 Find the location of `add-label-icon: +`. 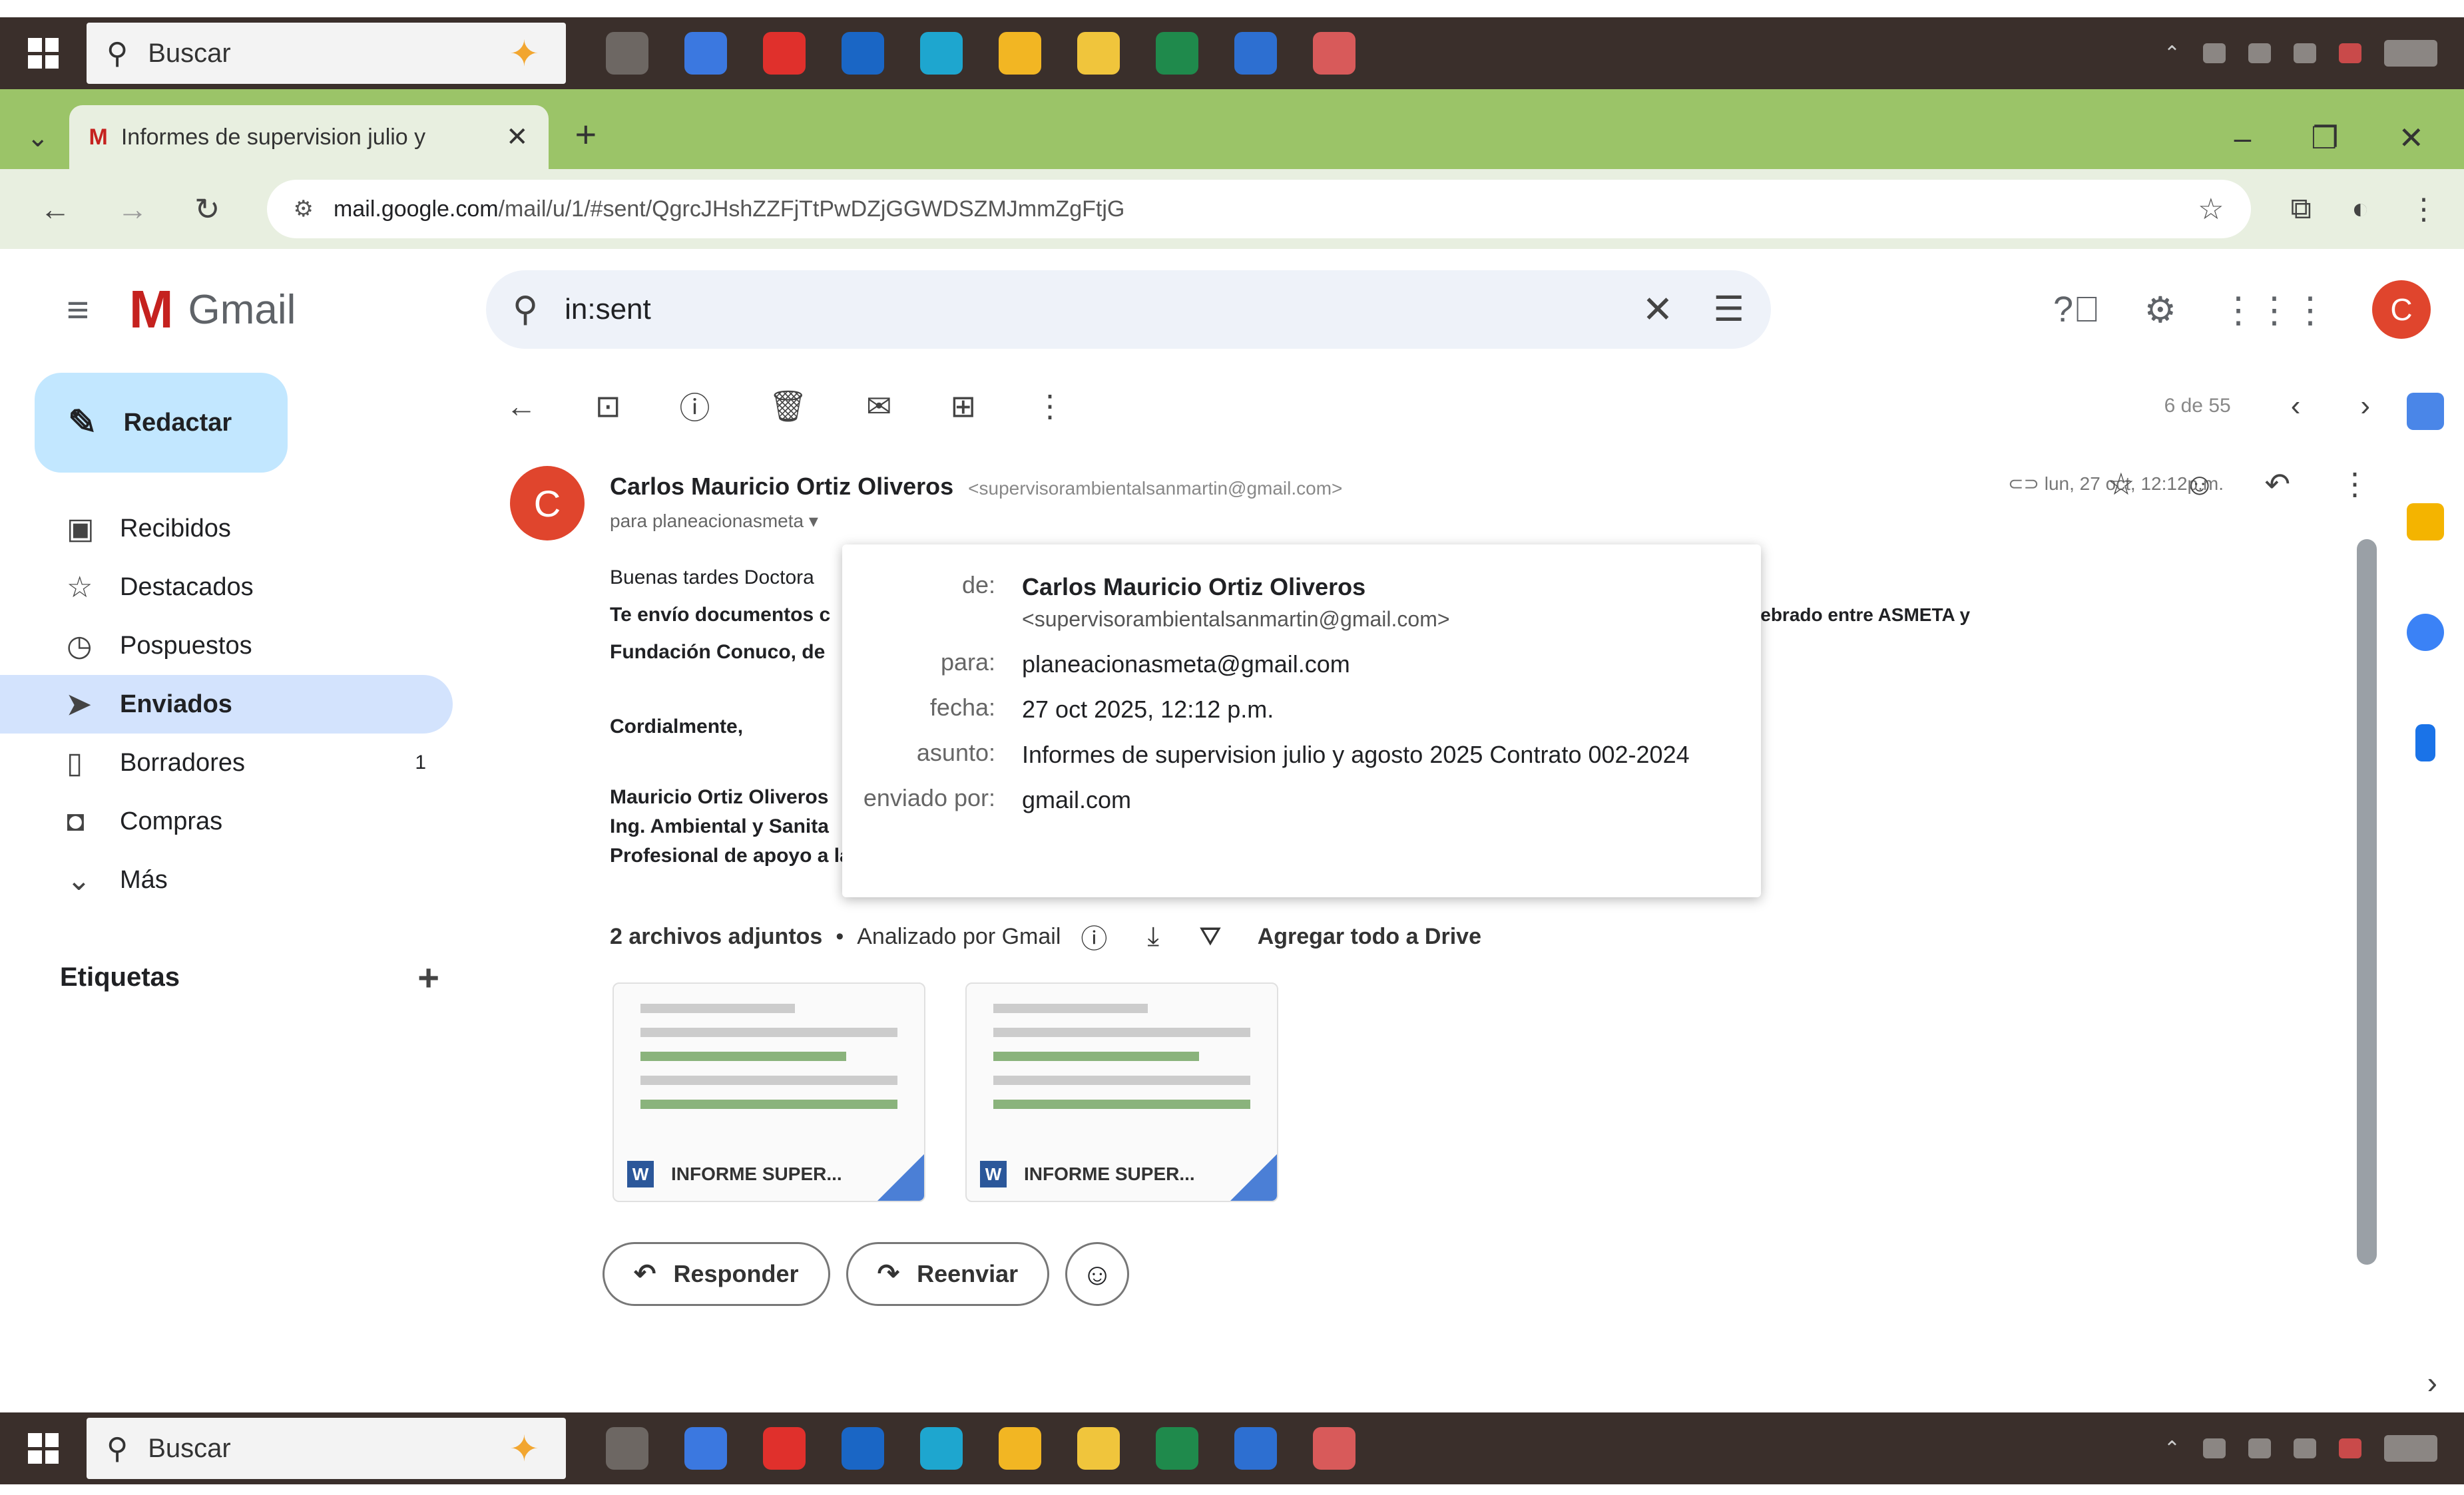

add-label-icon: + is located at coordinates (428, 977).